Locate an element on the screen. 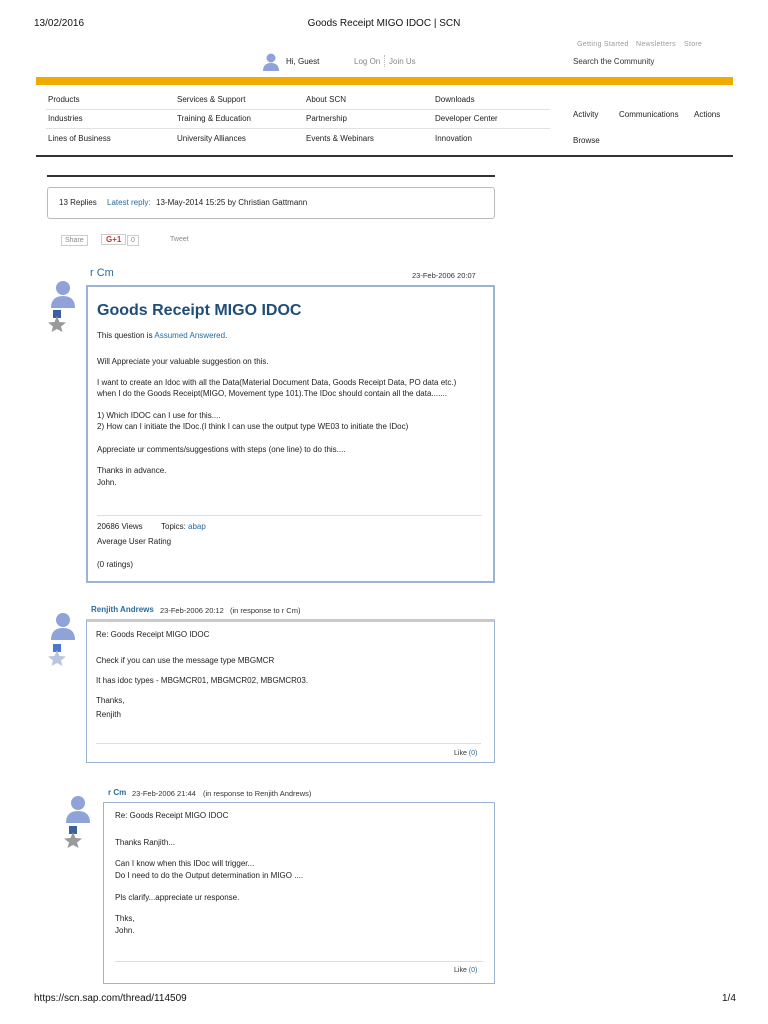  status-assumed-answered: Assumed Answered is located at coordinates (189, 335).